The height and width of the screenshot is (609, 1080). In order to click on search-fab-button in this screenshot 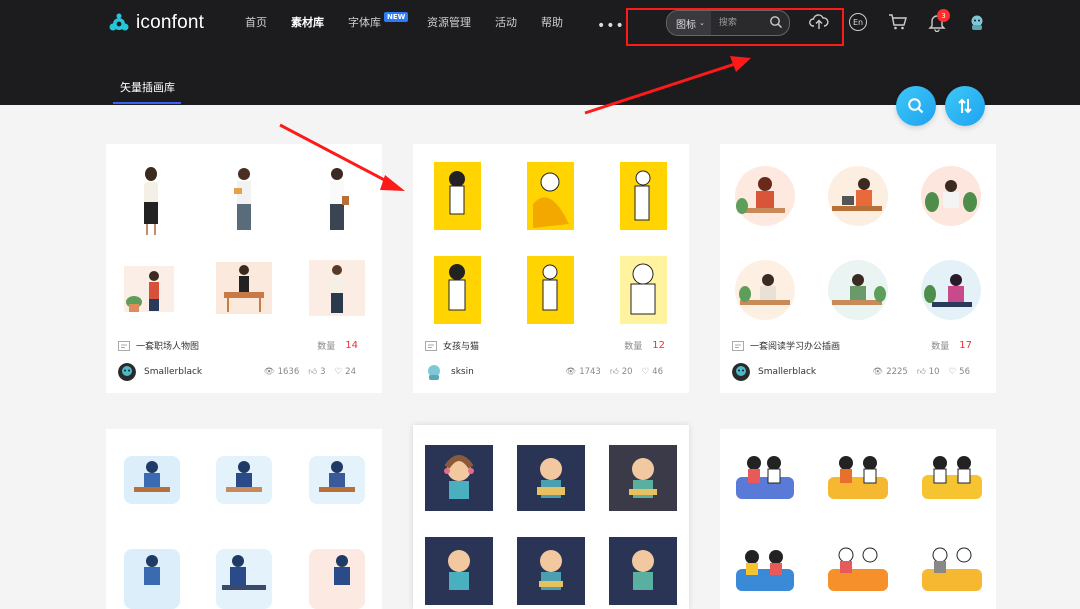, I will do `click(916, 106)`.